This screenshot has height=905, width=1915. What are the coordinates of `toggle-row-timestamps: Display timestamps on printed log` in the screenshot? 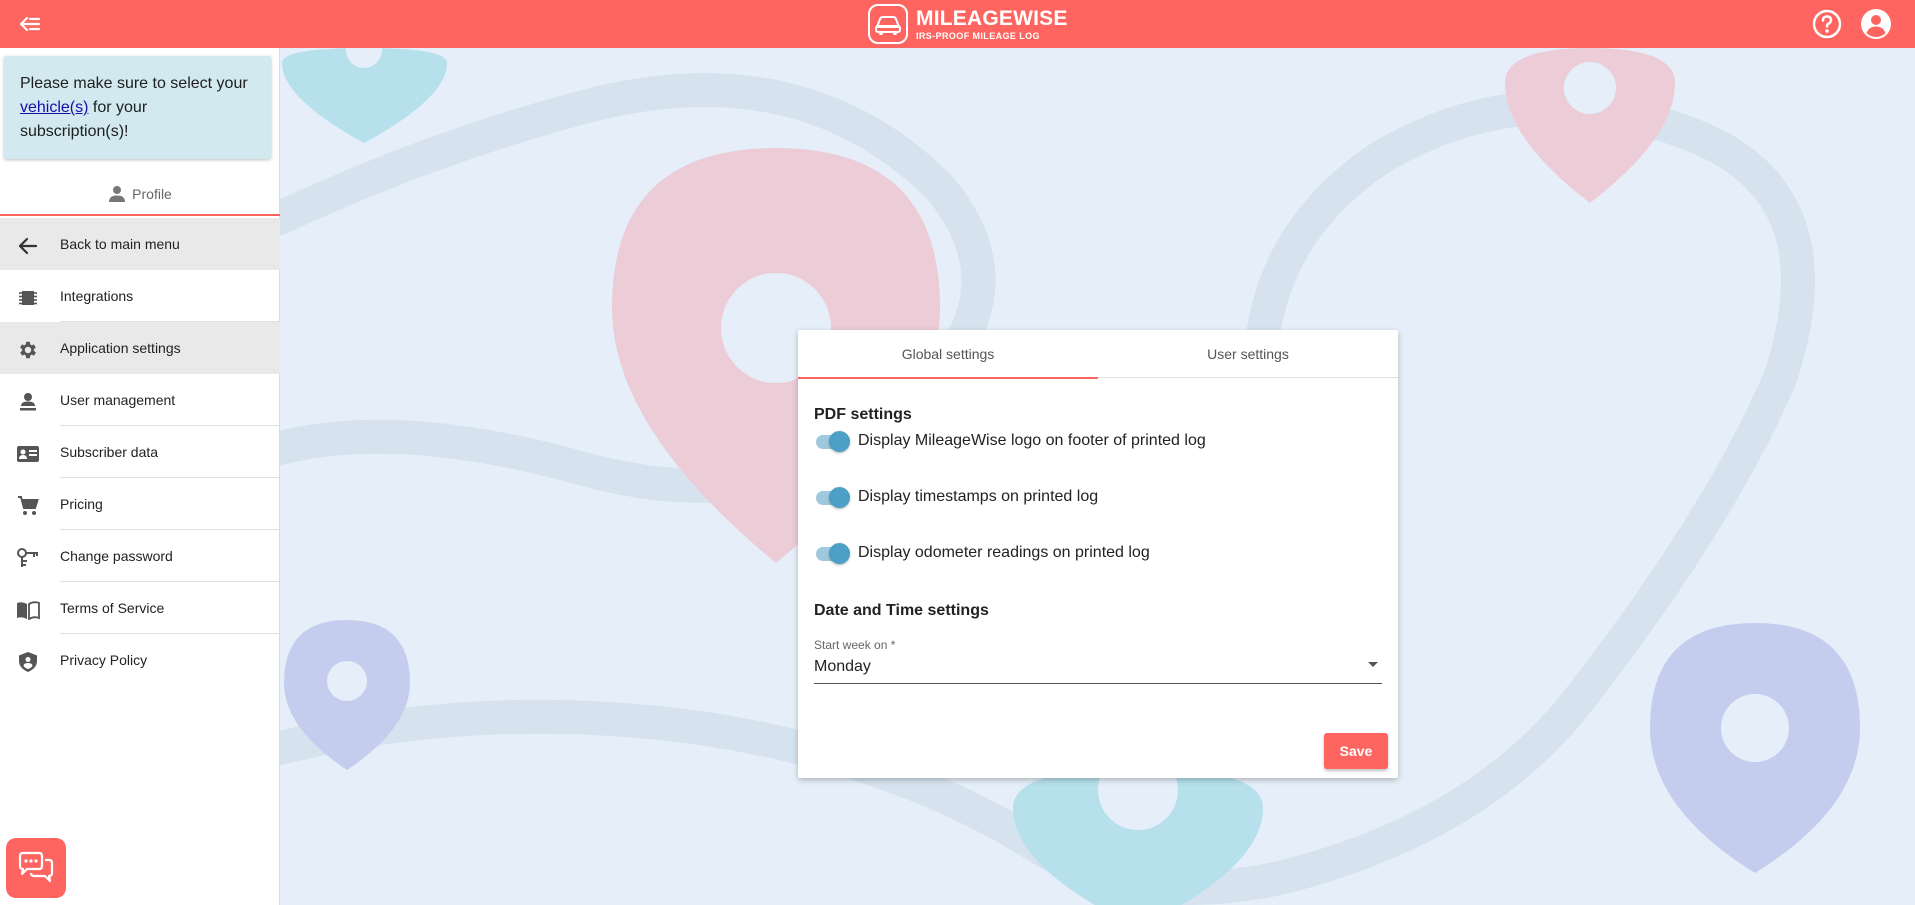 It's located at (956, 497).